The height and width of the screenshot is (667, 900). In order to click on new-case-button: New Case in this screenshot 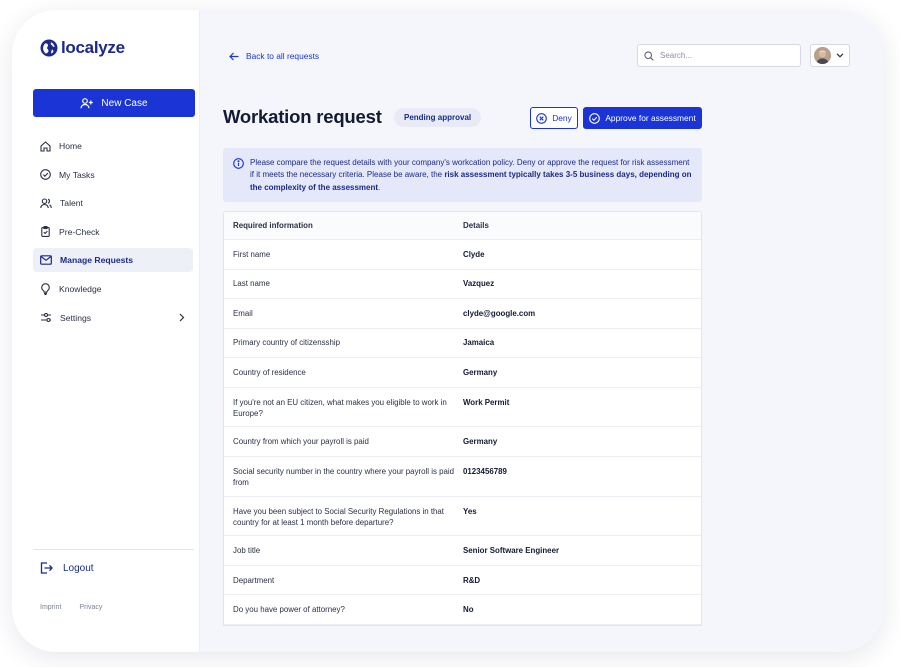, I will do `click(114, 103)`.